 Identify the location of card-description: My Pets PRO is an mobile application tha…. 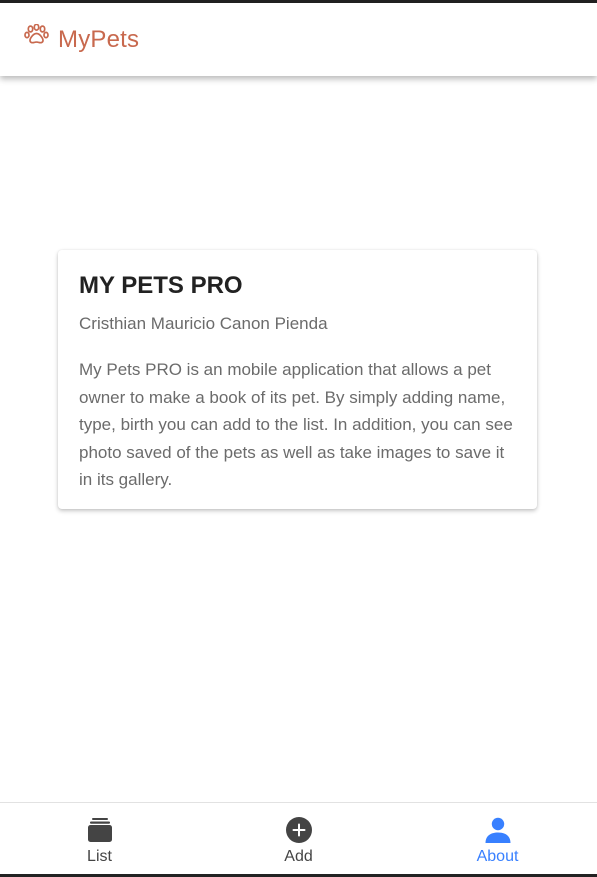
(296, 424).